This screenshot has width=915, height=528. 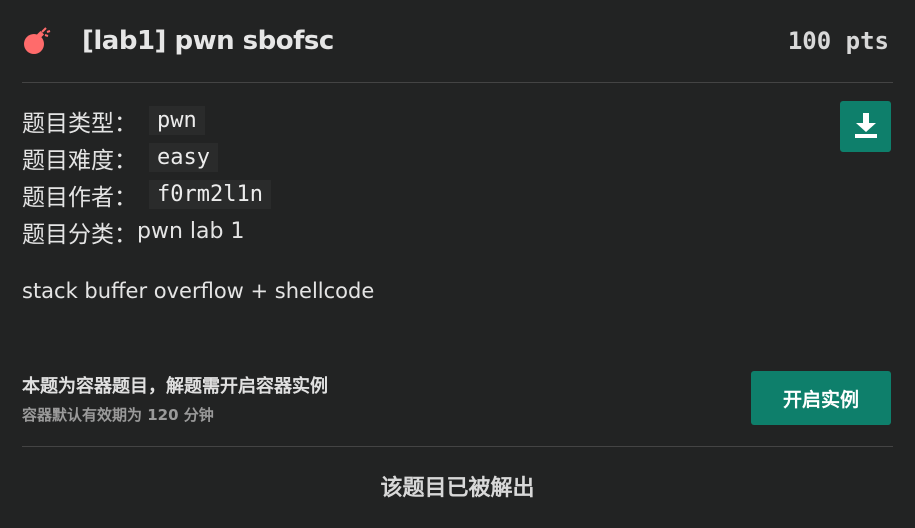 I want to click on meta-difficulty-row: 题目难度 ： easy, so click(x=146, y=157).